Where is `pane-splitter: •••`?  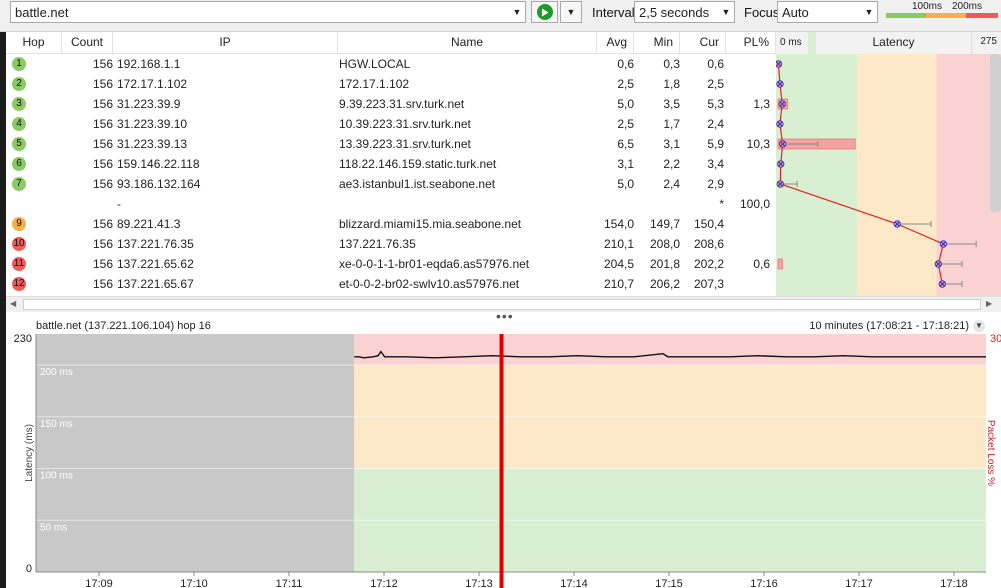
pane-splitter: ••• is located at coordinates (503, 316).